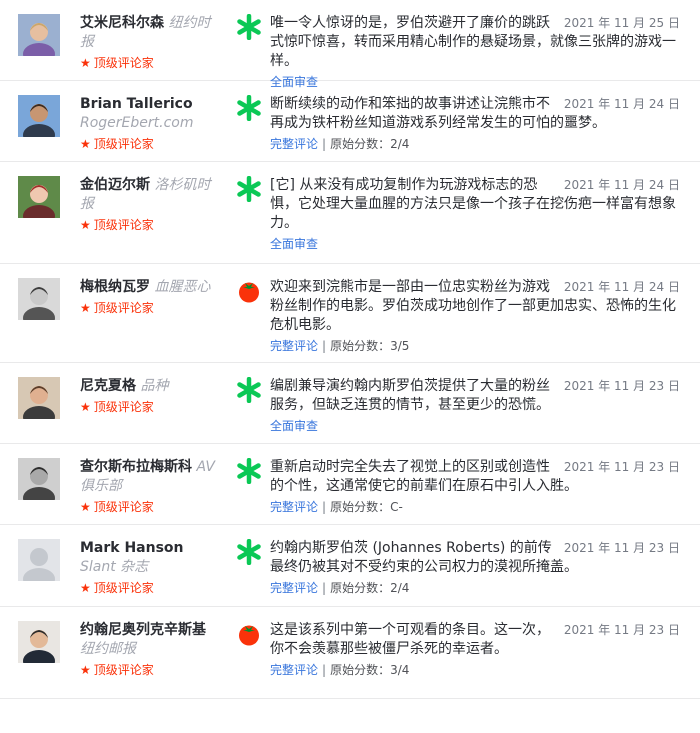 This screenshot has width=700, height=733. I want to click on critic-info: 艾米尼科尔森 纽约时报 ★ 顶级评论家, so click(150, 43).